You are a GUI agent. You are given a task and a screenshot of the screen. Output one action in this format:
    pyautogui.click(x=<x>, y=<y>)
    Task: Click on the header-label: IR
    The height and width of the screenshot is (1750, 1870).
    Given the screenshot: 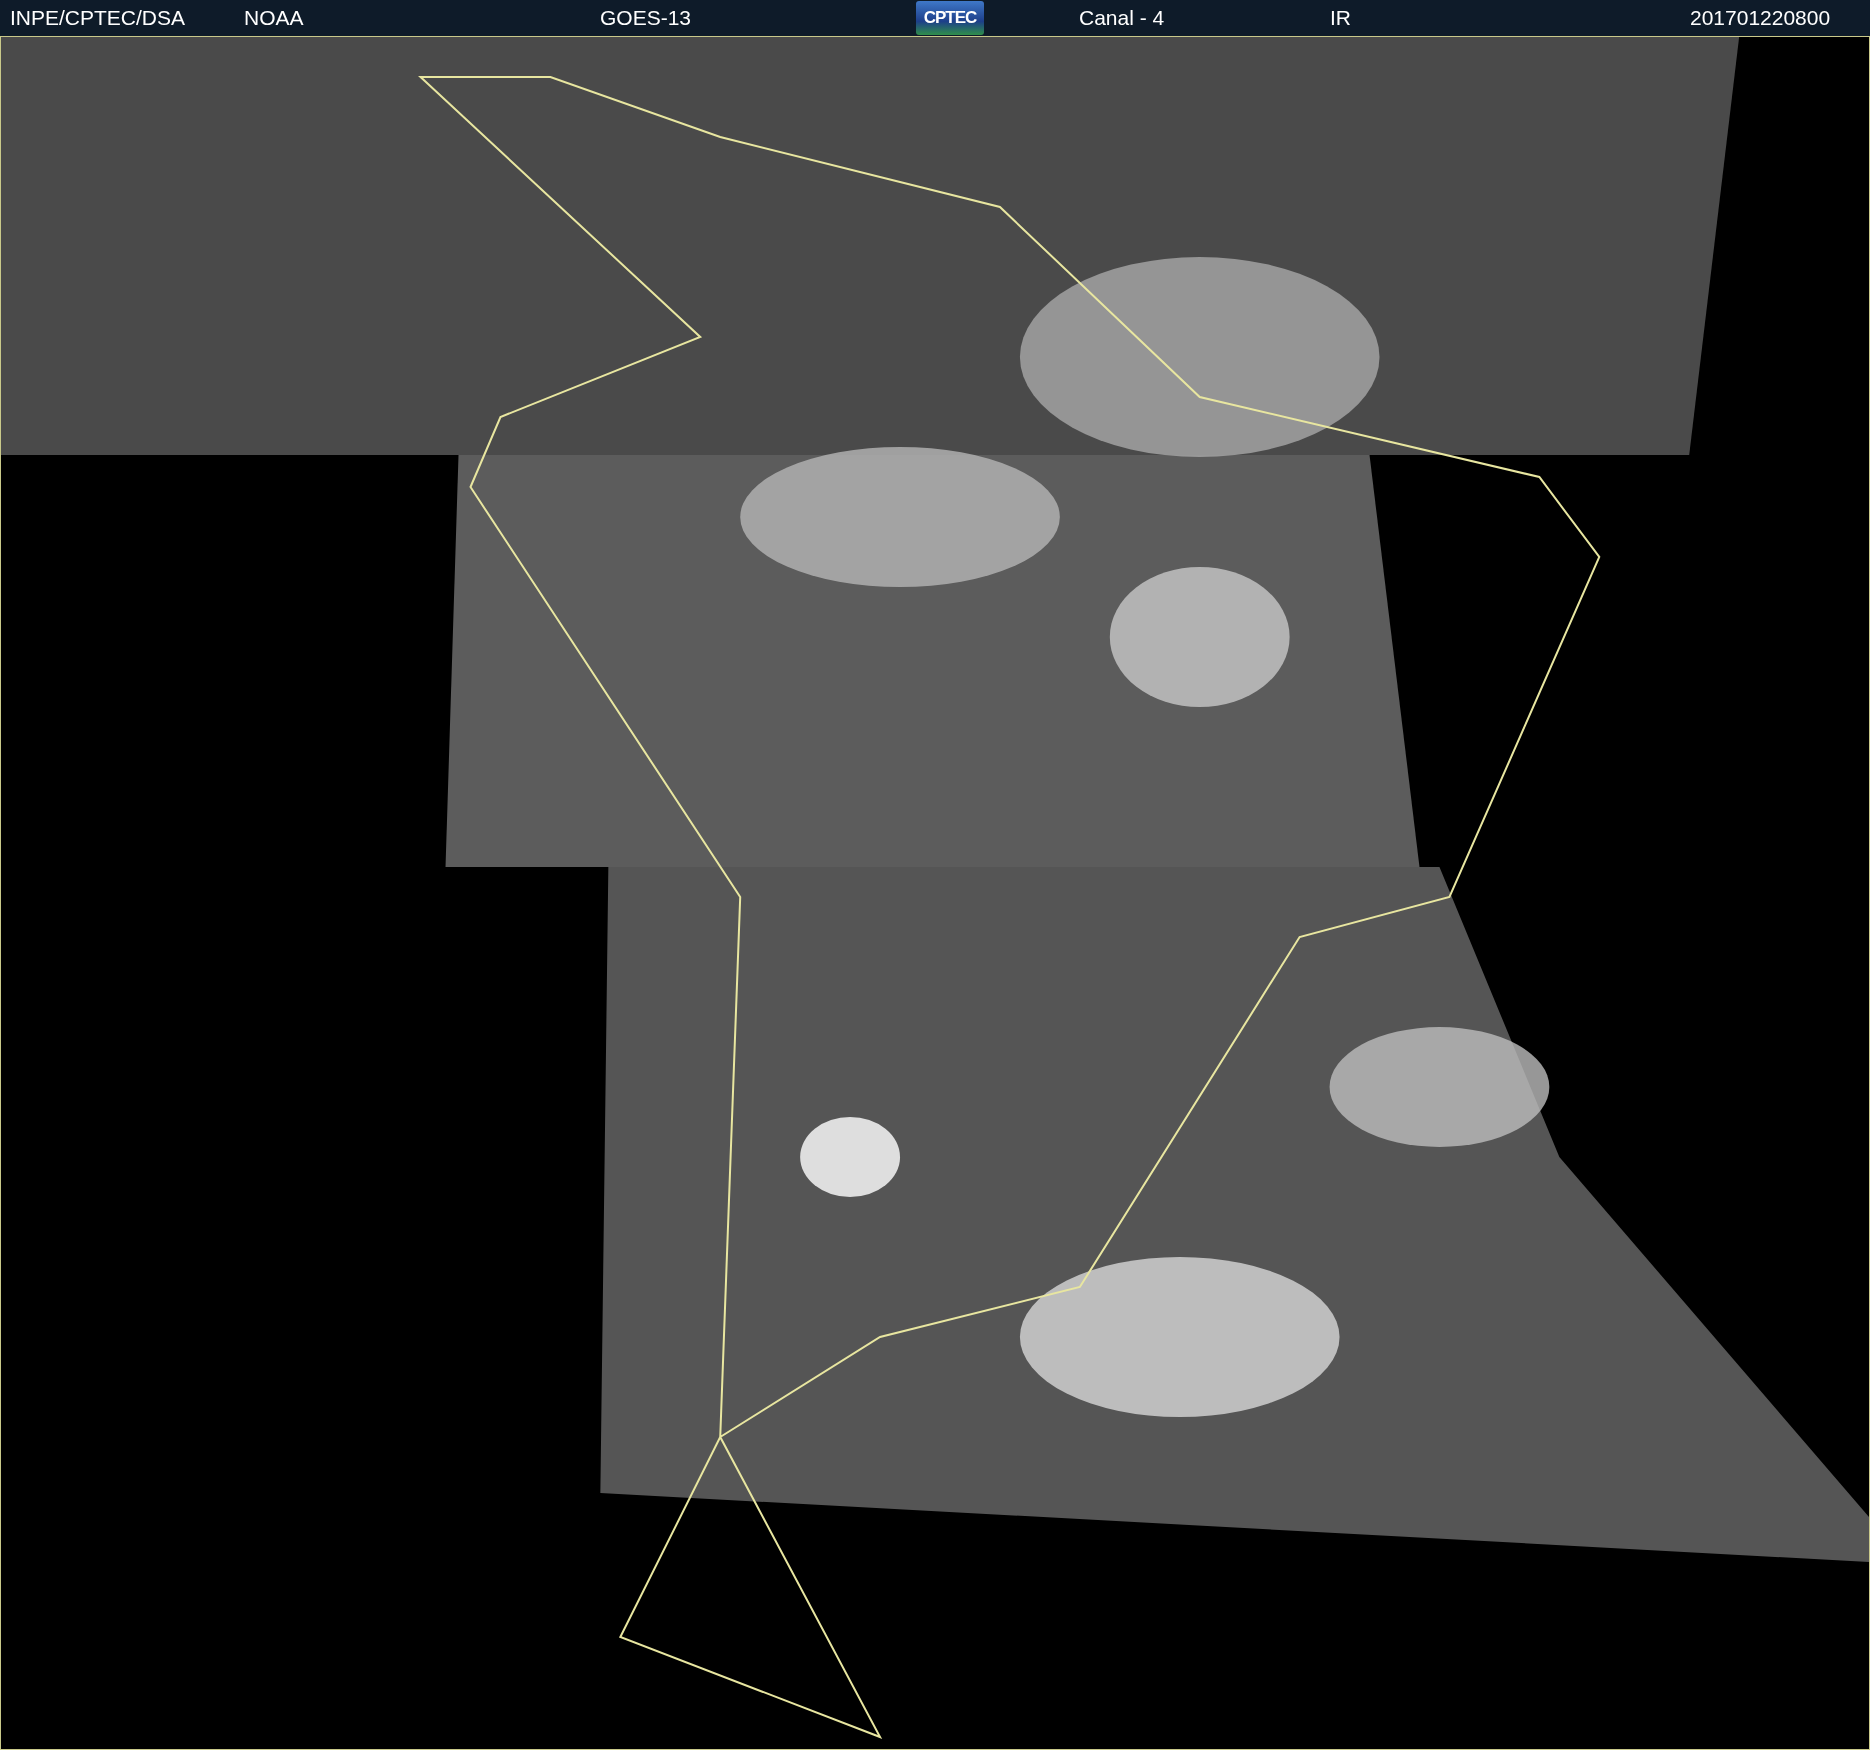 What is the action you would take?
    pyautogui.click(x=1340, y=18)
    